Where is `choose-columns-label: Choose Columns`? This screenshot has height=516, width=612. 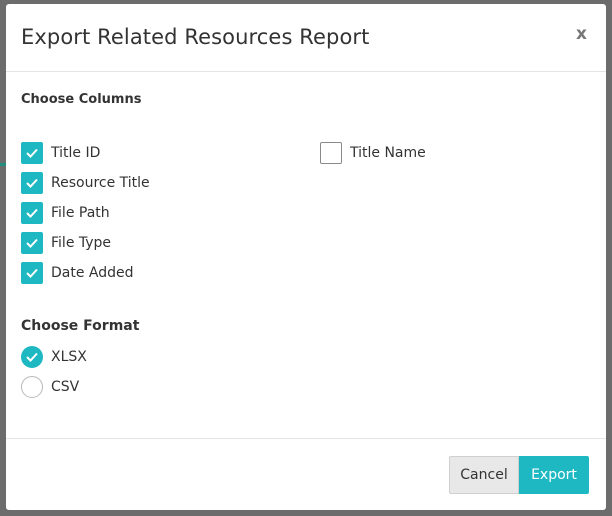
choose-columns-label: Choose Columns is located at coordinates (81, 99).